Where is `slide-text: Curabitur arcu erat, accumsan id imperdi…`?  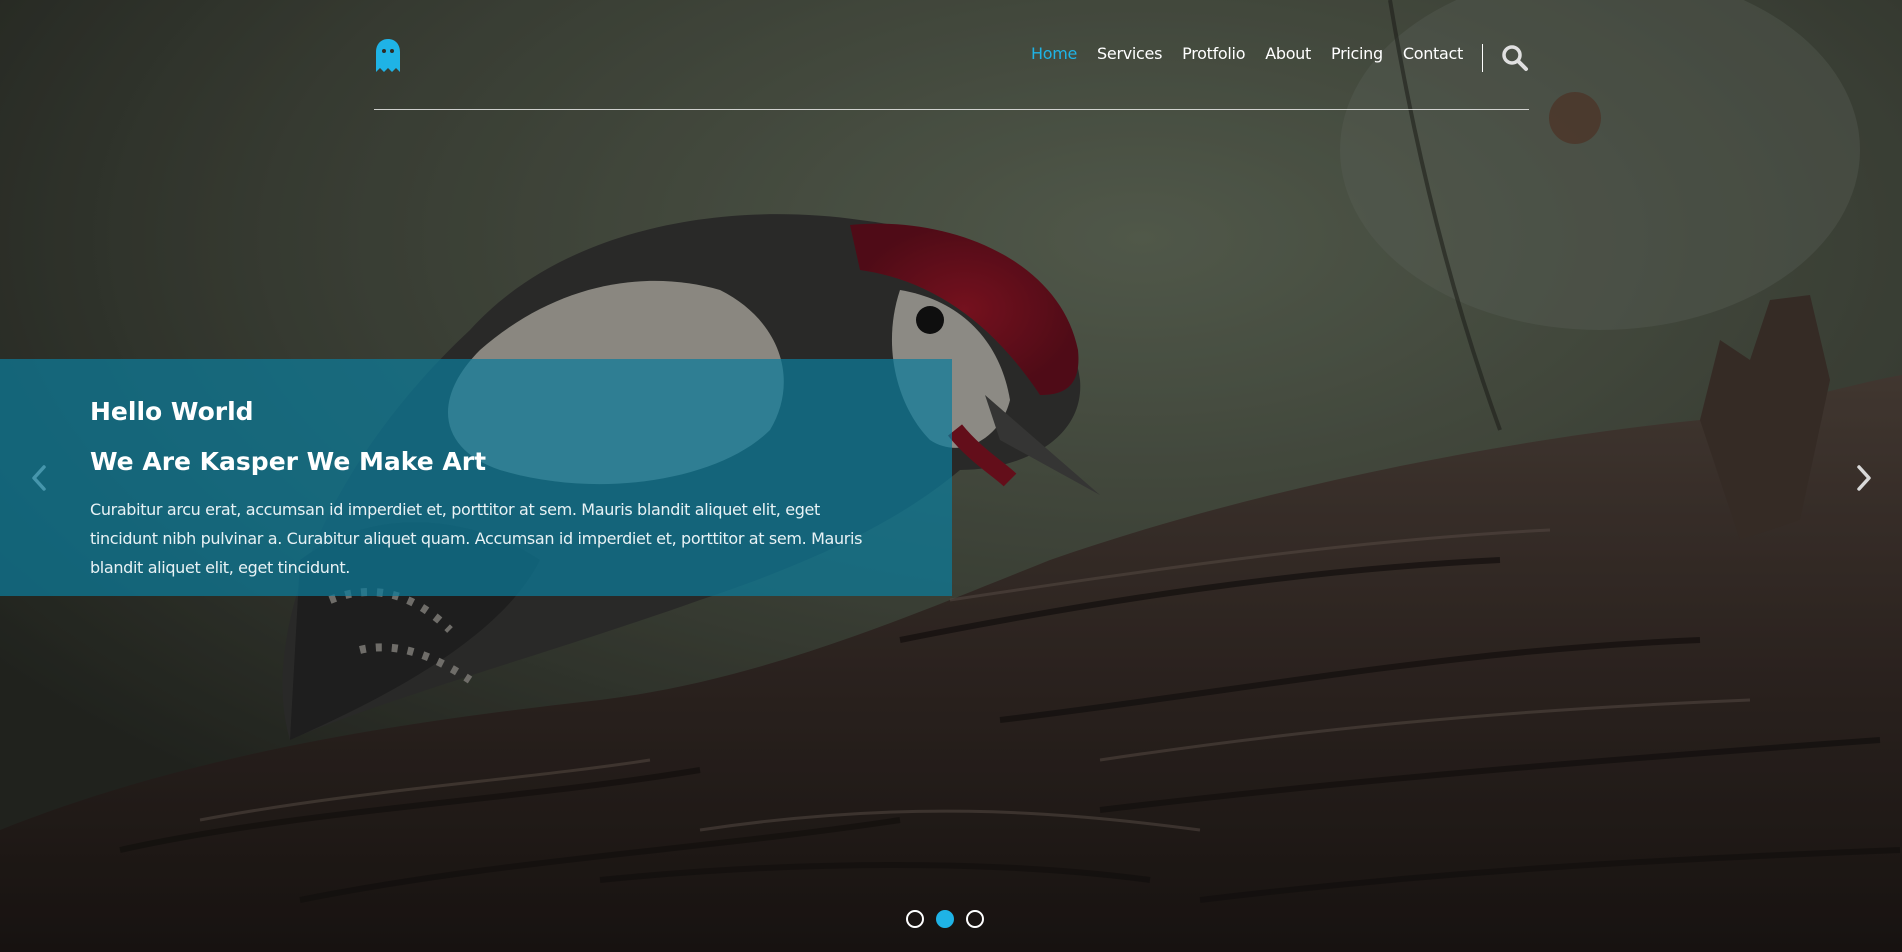
slide-text: Curabitur arcu erat, accumsan id imperdi… is located at coordinates (476, 538).